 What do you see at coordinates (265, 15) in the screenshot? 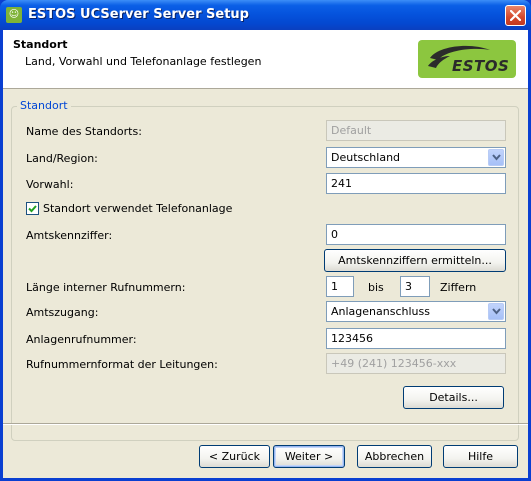
I see `title-bar: ☺ ESTOS UCServer Server Setup` at bounding box center [265, 15].